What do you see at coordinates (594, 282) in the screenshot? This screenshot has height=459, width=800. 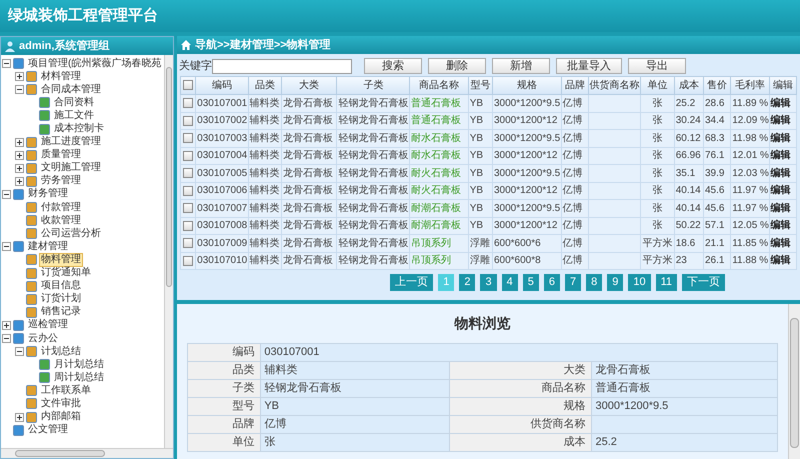 I see `page-button: 8` at bounding box center [594, 282].